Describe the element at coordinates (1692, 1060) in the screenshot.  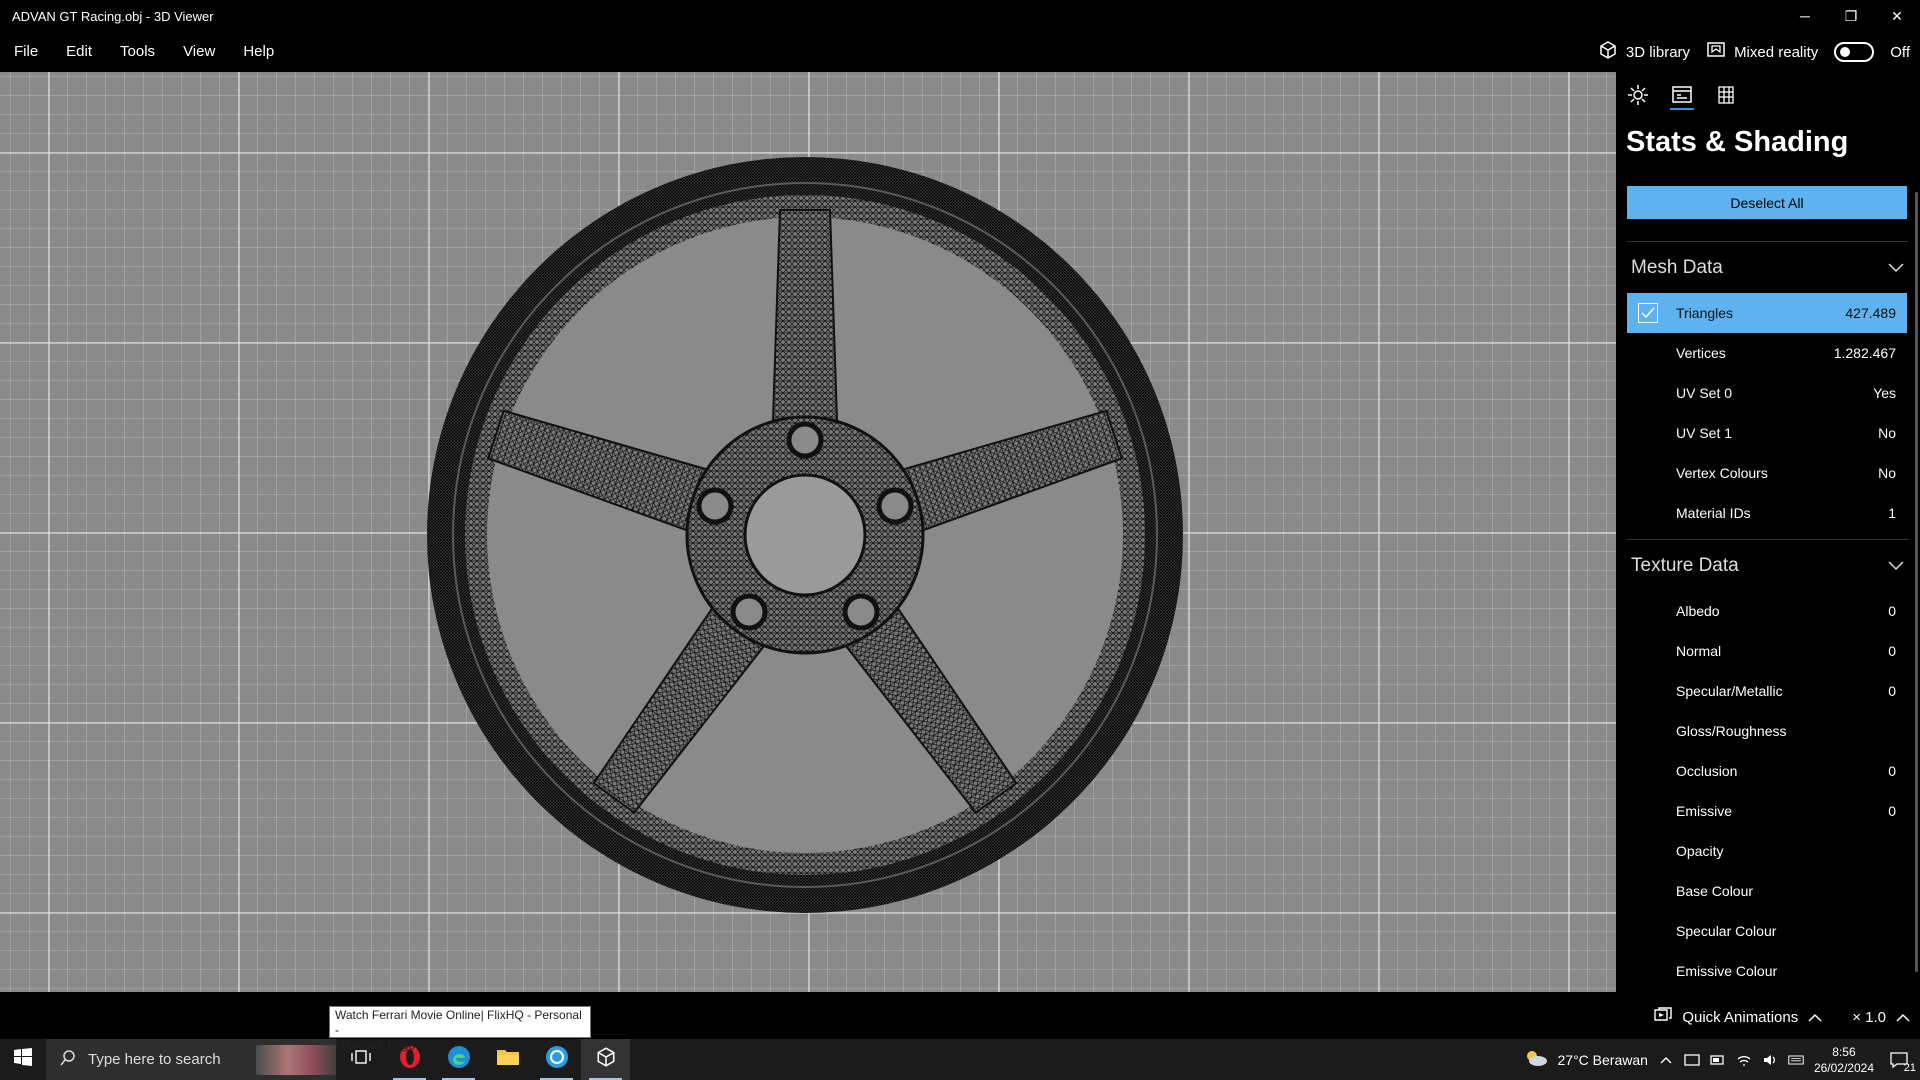
I see `meet-now-icon` at that location.